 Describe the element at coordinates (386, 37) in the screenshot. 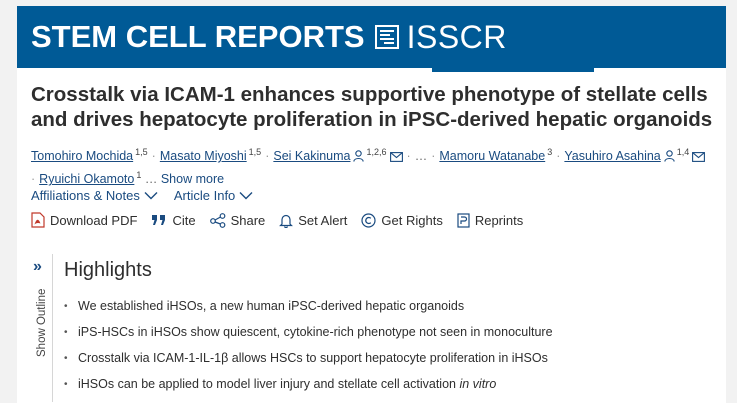

I see `isscr-logo-icon` at that location.